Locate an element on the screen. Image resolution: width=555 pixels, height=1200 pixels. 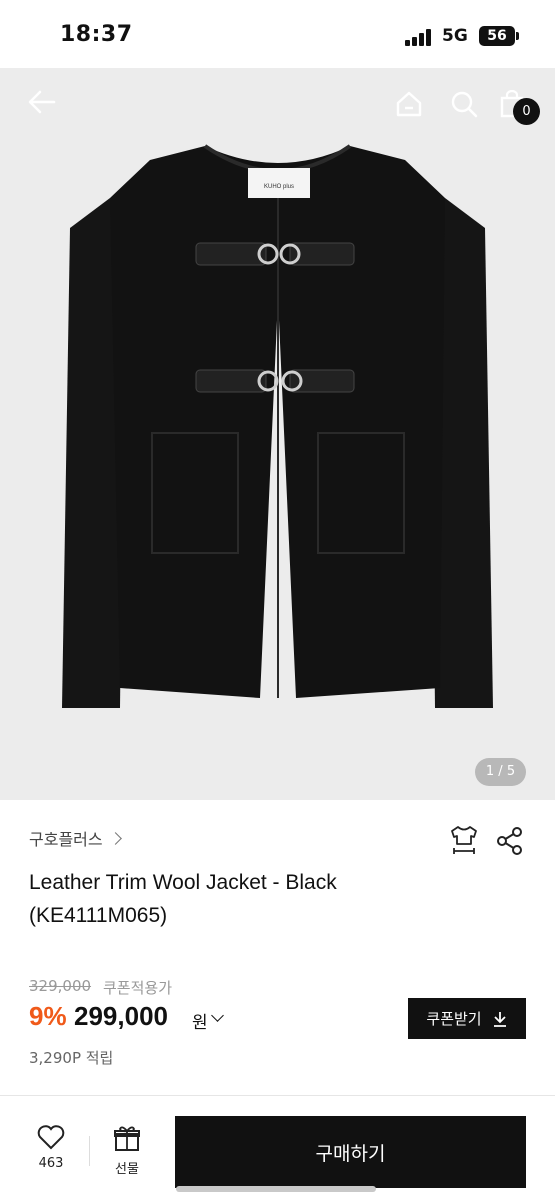
like-count: 463 is located at coordinates (51, 1163).